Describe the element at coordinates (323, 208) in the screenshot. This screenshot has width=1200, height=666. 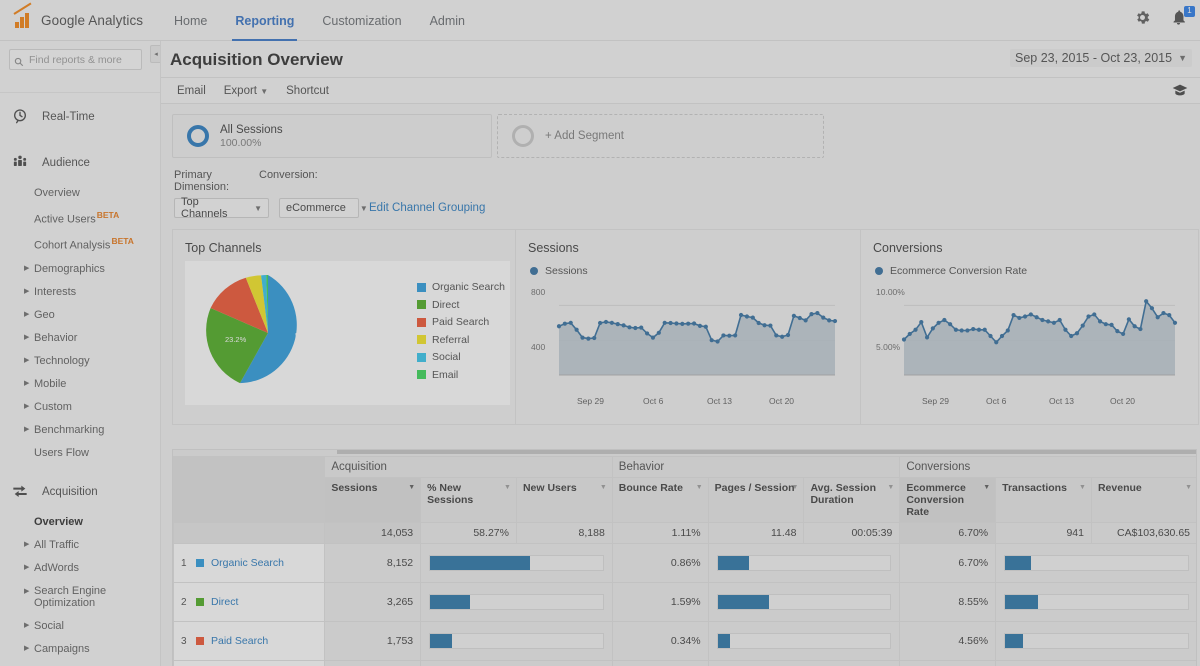
I see `conversion-select: eCommerce ▼` at that location.